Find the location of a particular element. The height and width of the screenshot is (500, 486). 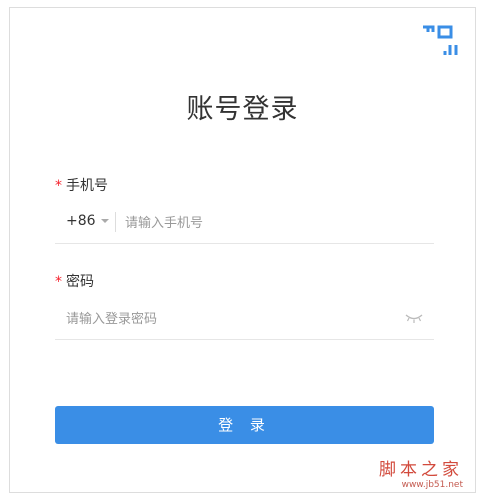

phone-label: * 手机号 is located at coordinates (81, 185).